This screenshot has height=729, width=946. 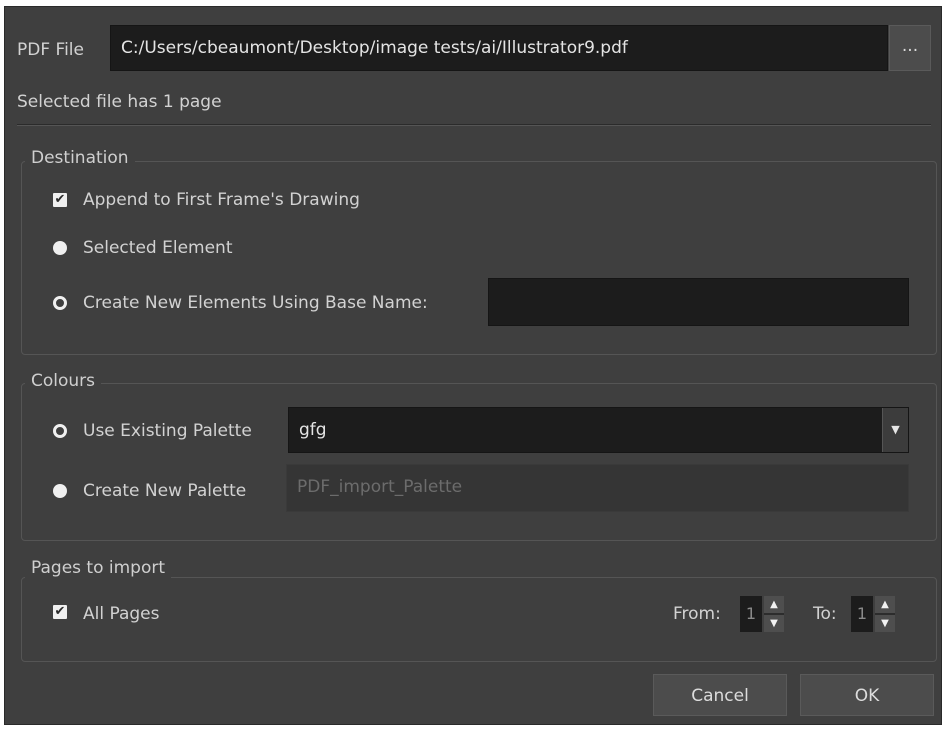 What do you see at coordinates (50, 50) in the screenshot?
I see `pdf-file-label: PDF File` at bounding box center [50, 50].